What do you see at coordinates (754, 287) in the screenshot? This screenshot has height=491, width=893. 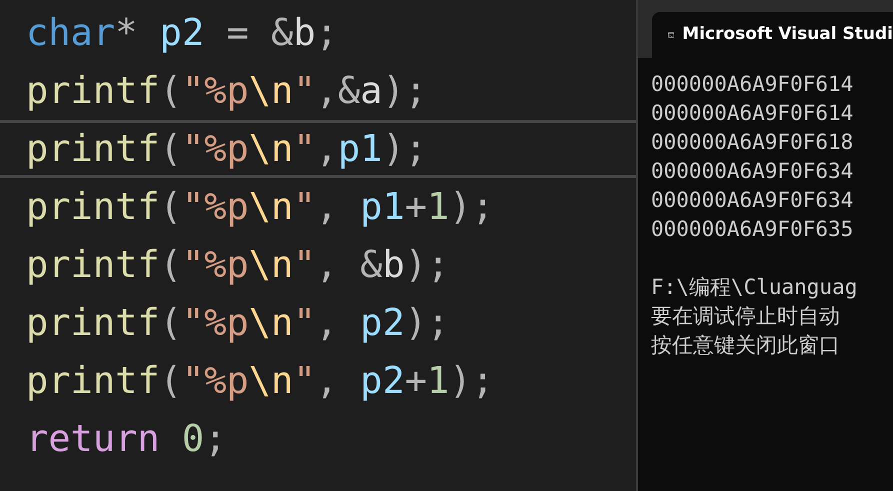 I see `console-output-line: F:\编程\Cluanguag` at bounding box center [754, 287].